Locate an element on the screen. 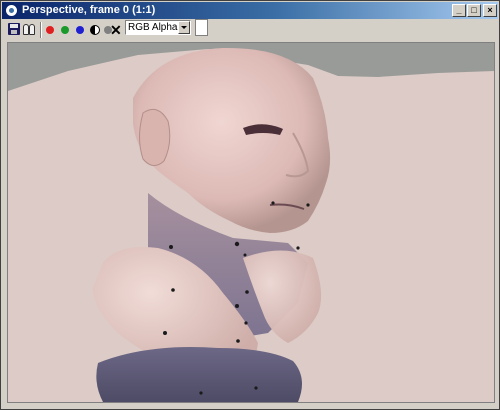  maximize-button: □ is located at coordinates (474, 10).